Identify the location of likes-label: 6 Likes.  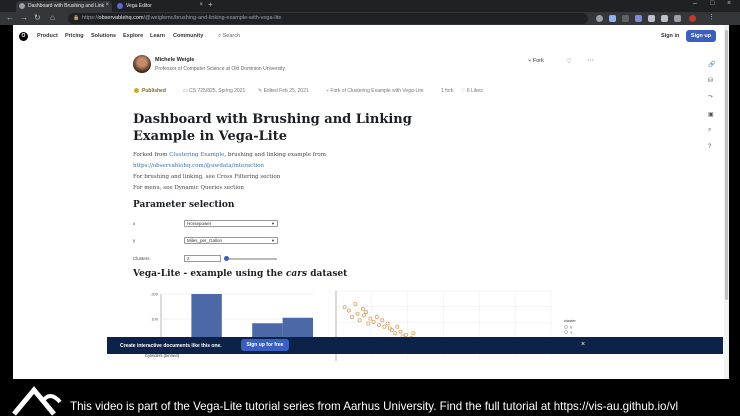
(474, 91).